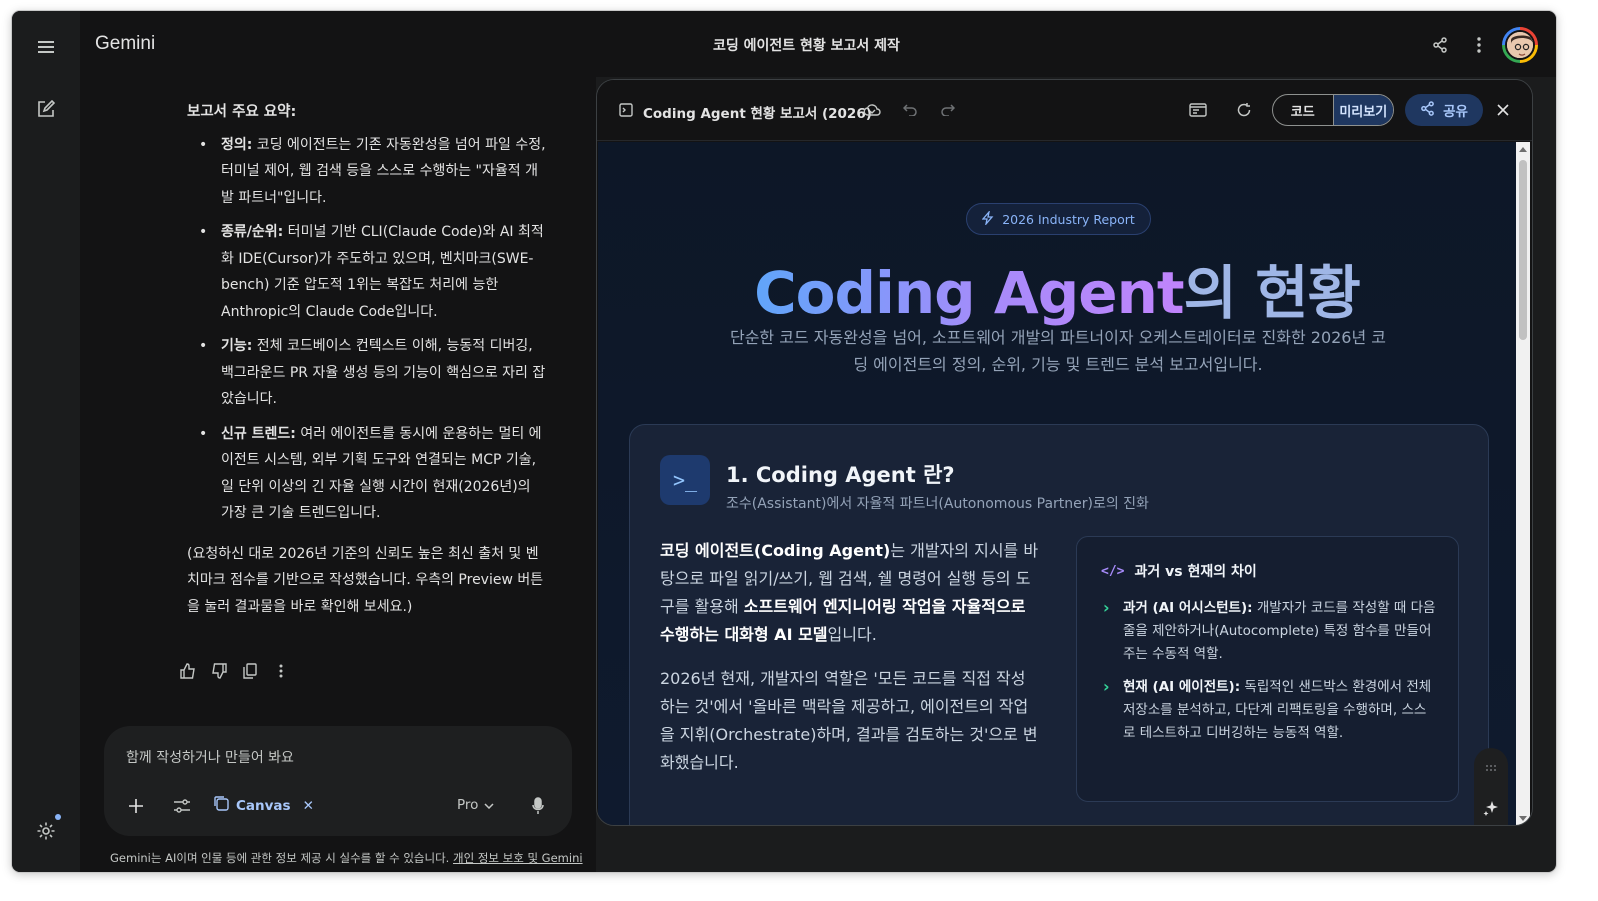 Image resolution: width=1598 pixels, height=901 pixels. Describe the element at coordinates (489, 805) in the screenshot. I see `chevron-down-icon` at that location.